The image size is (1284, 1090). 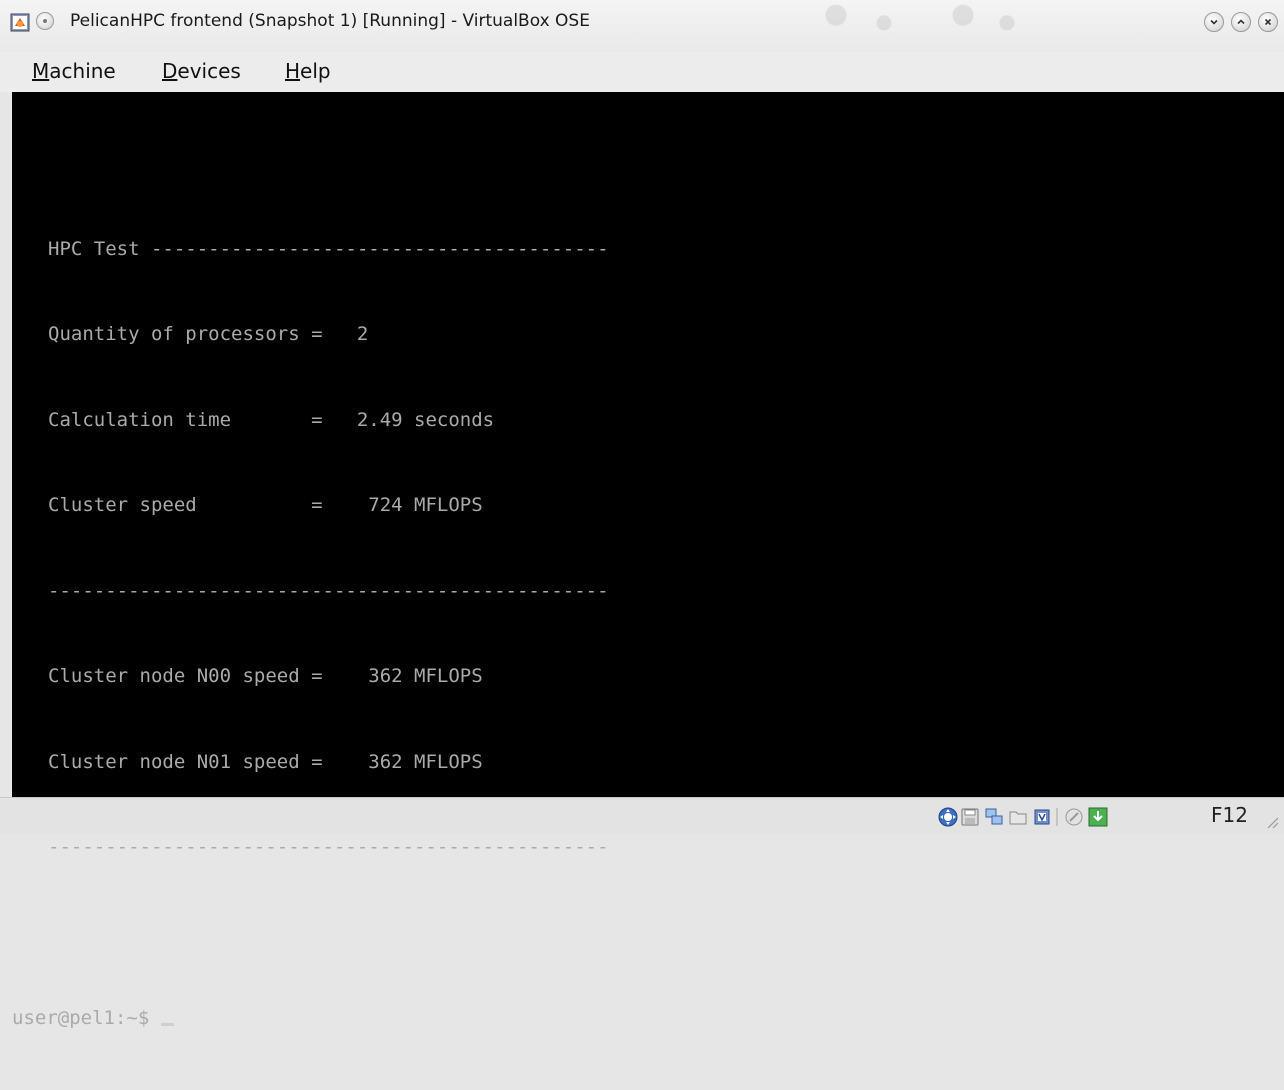 What do you see at coordinates (209, 71) in the screenshot?
I see `menu-label-rest: evices` at bounding box center [209, 71].